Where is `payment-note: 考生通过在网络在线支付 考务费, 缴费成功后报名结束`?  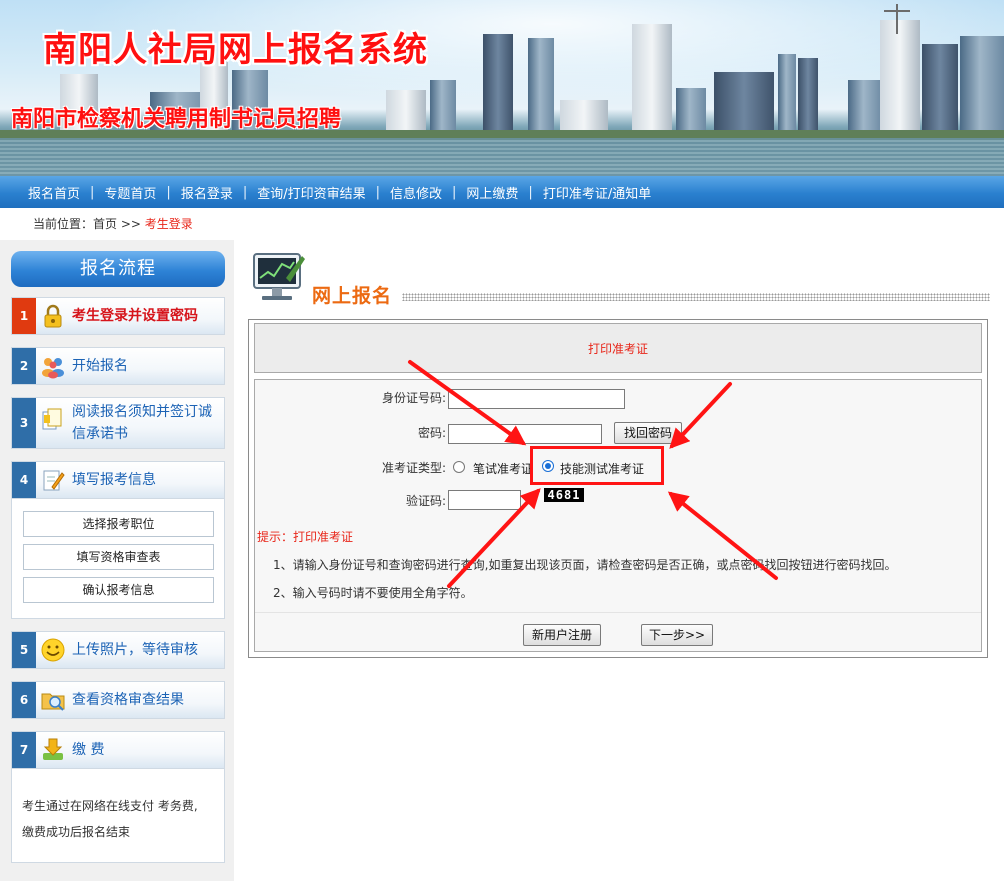 payment-note: 考生通过在网络在线支付 考务费, 缴费成功后报名结束 is located at coordinates (110, 819).